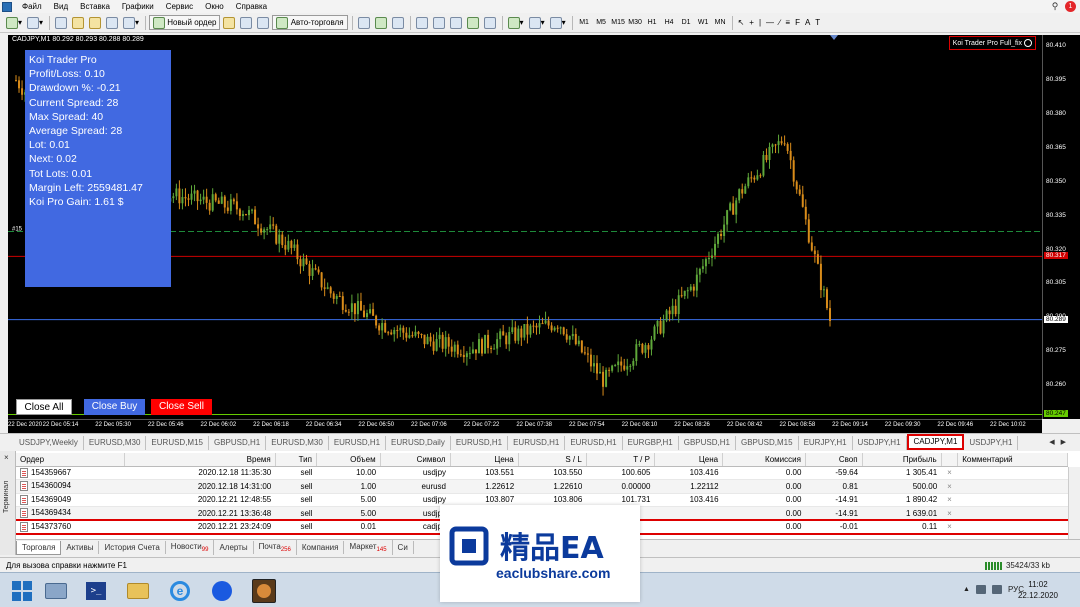 Image resolution: width=1080 pixels, height=607 pixels. Describe the element at coordinates (78, 23) in the screenshot. I see `data-window-button` at that location.